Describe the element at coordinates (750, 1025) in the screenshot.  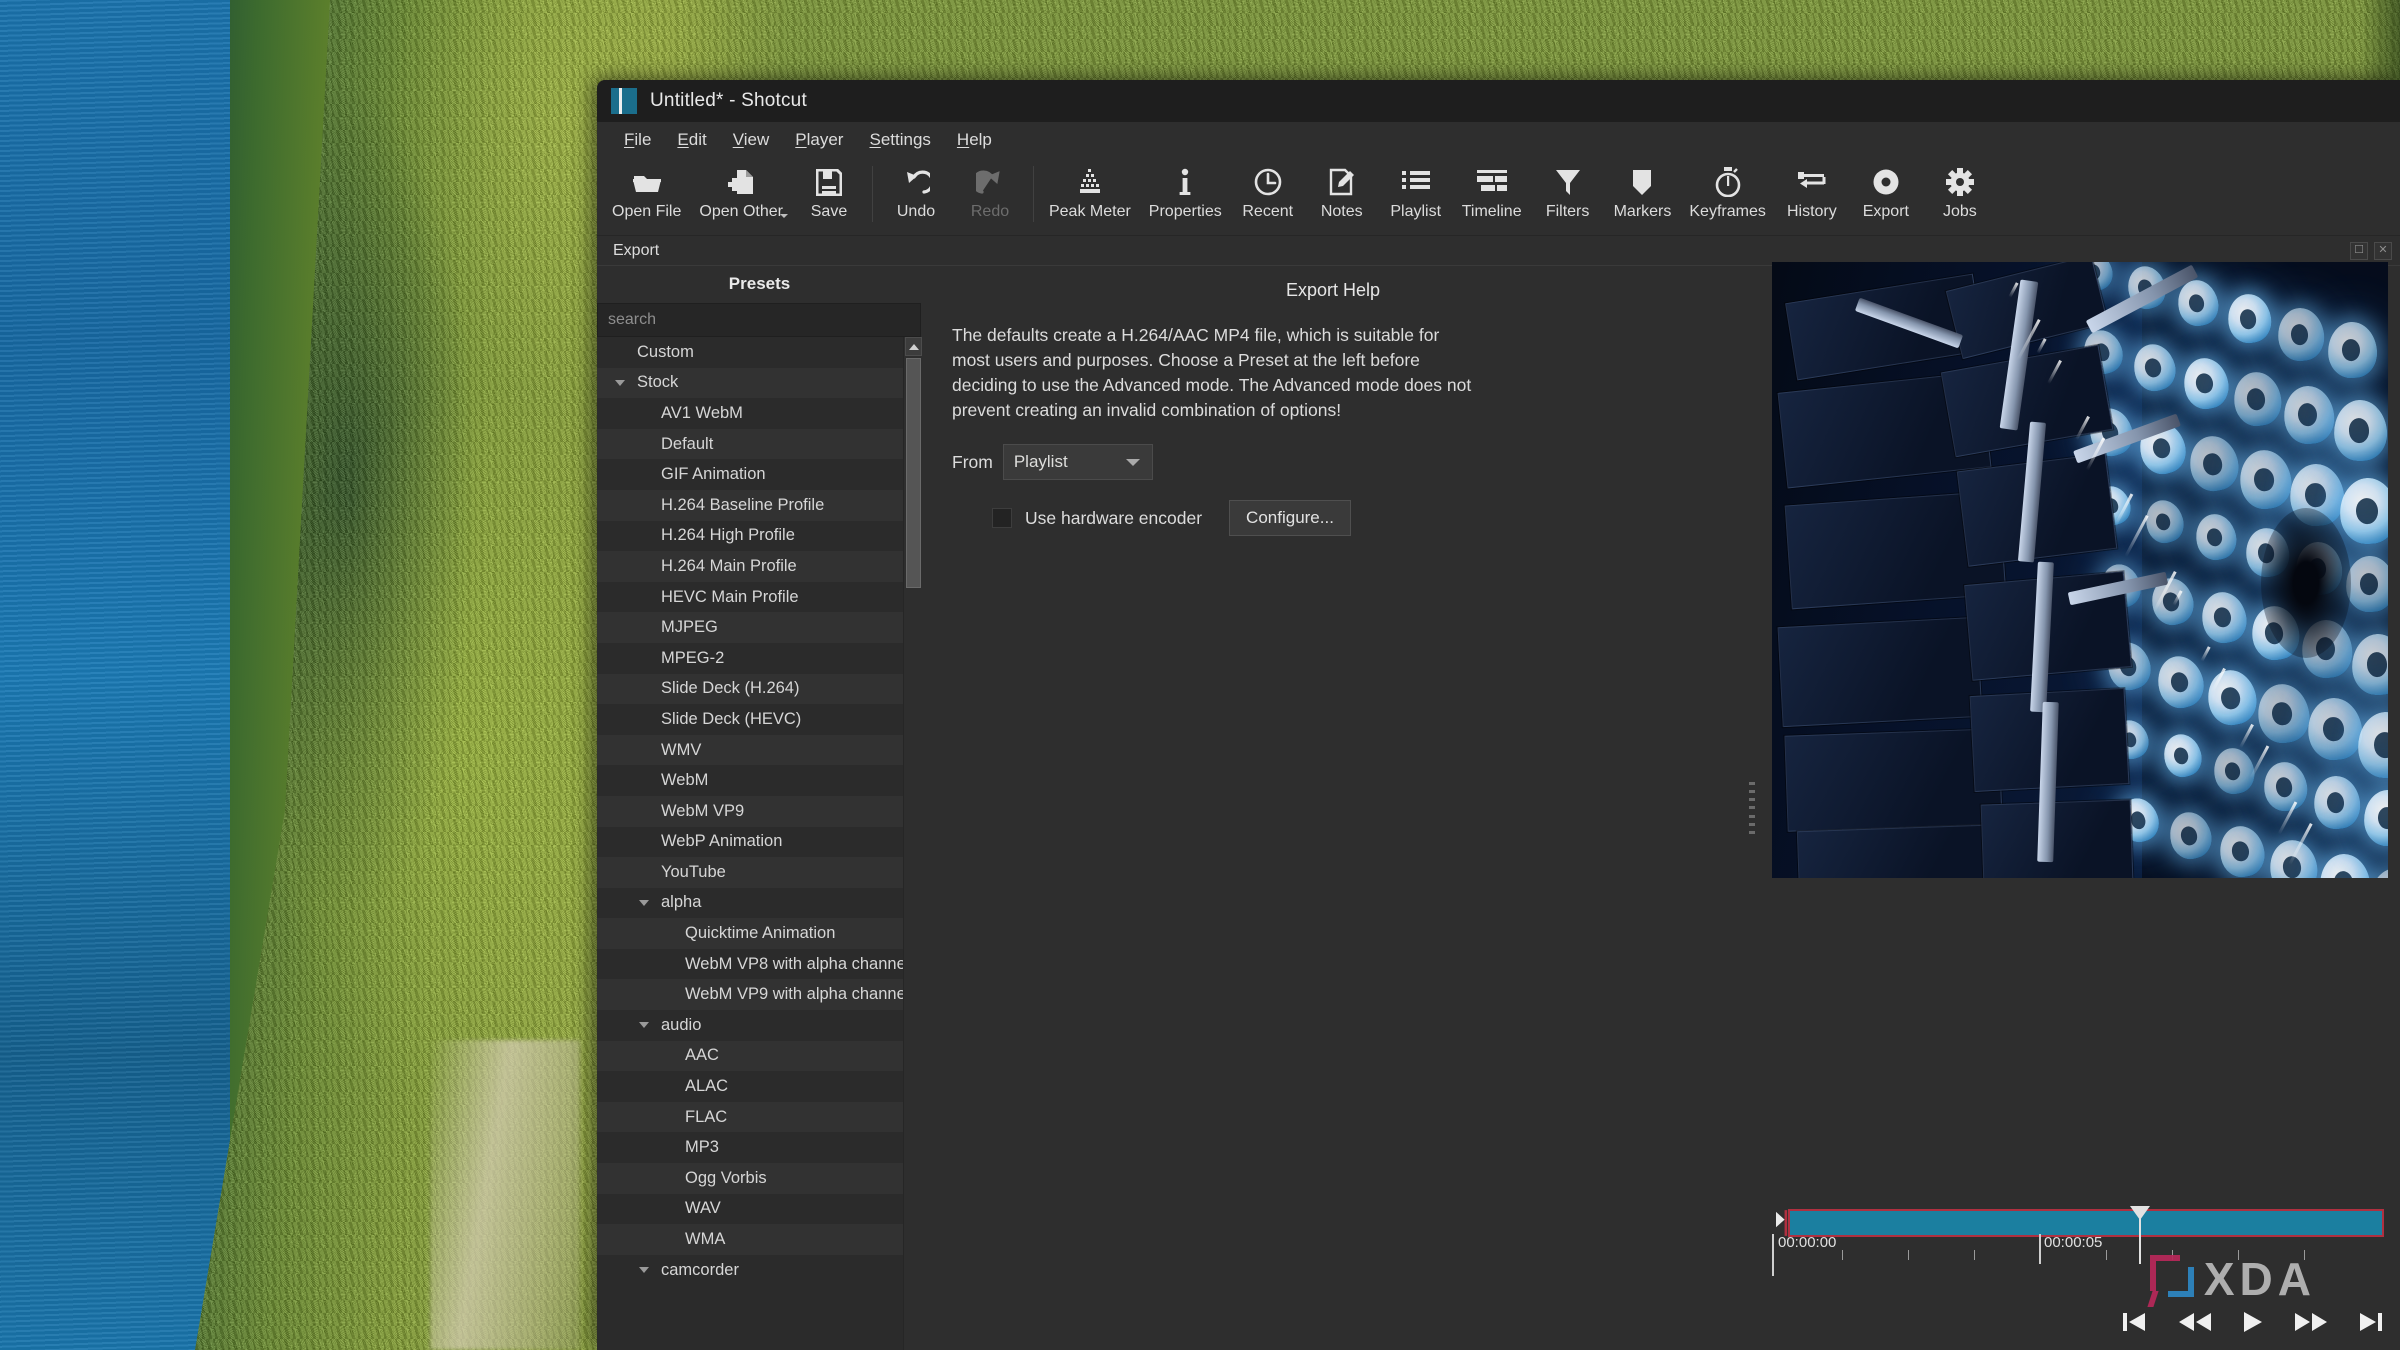
I see `preset-row: audio` at that location.